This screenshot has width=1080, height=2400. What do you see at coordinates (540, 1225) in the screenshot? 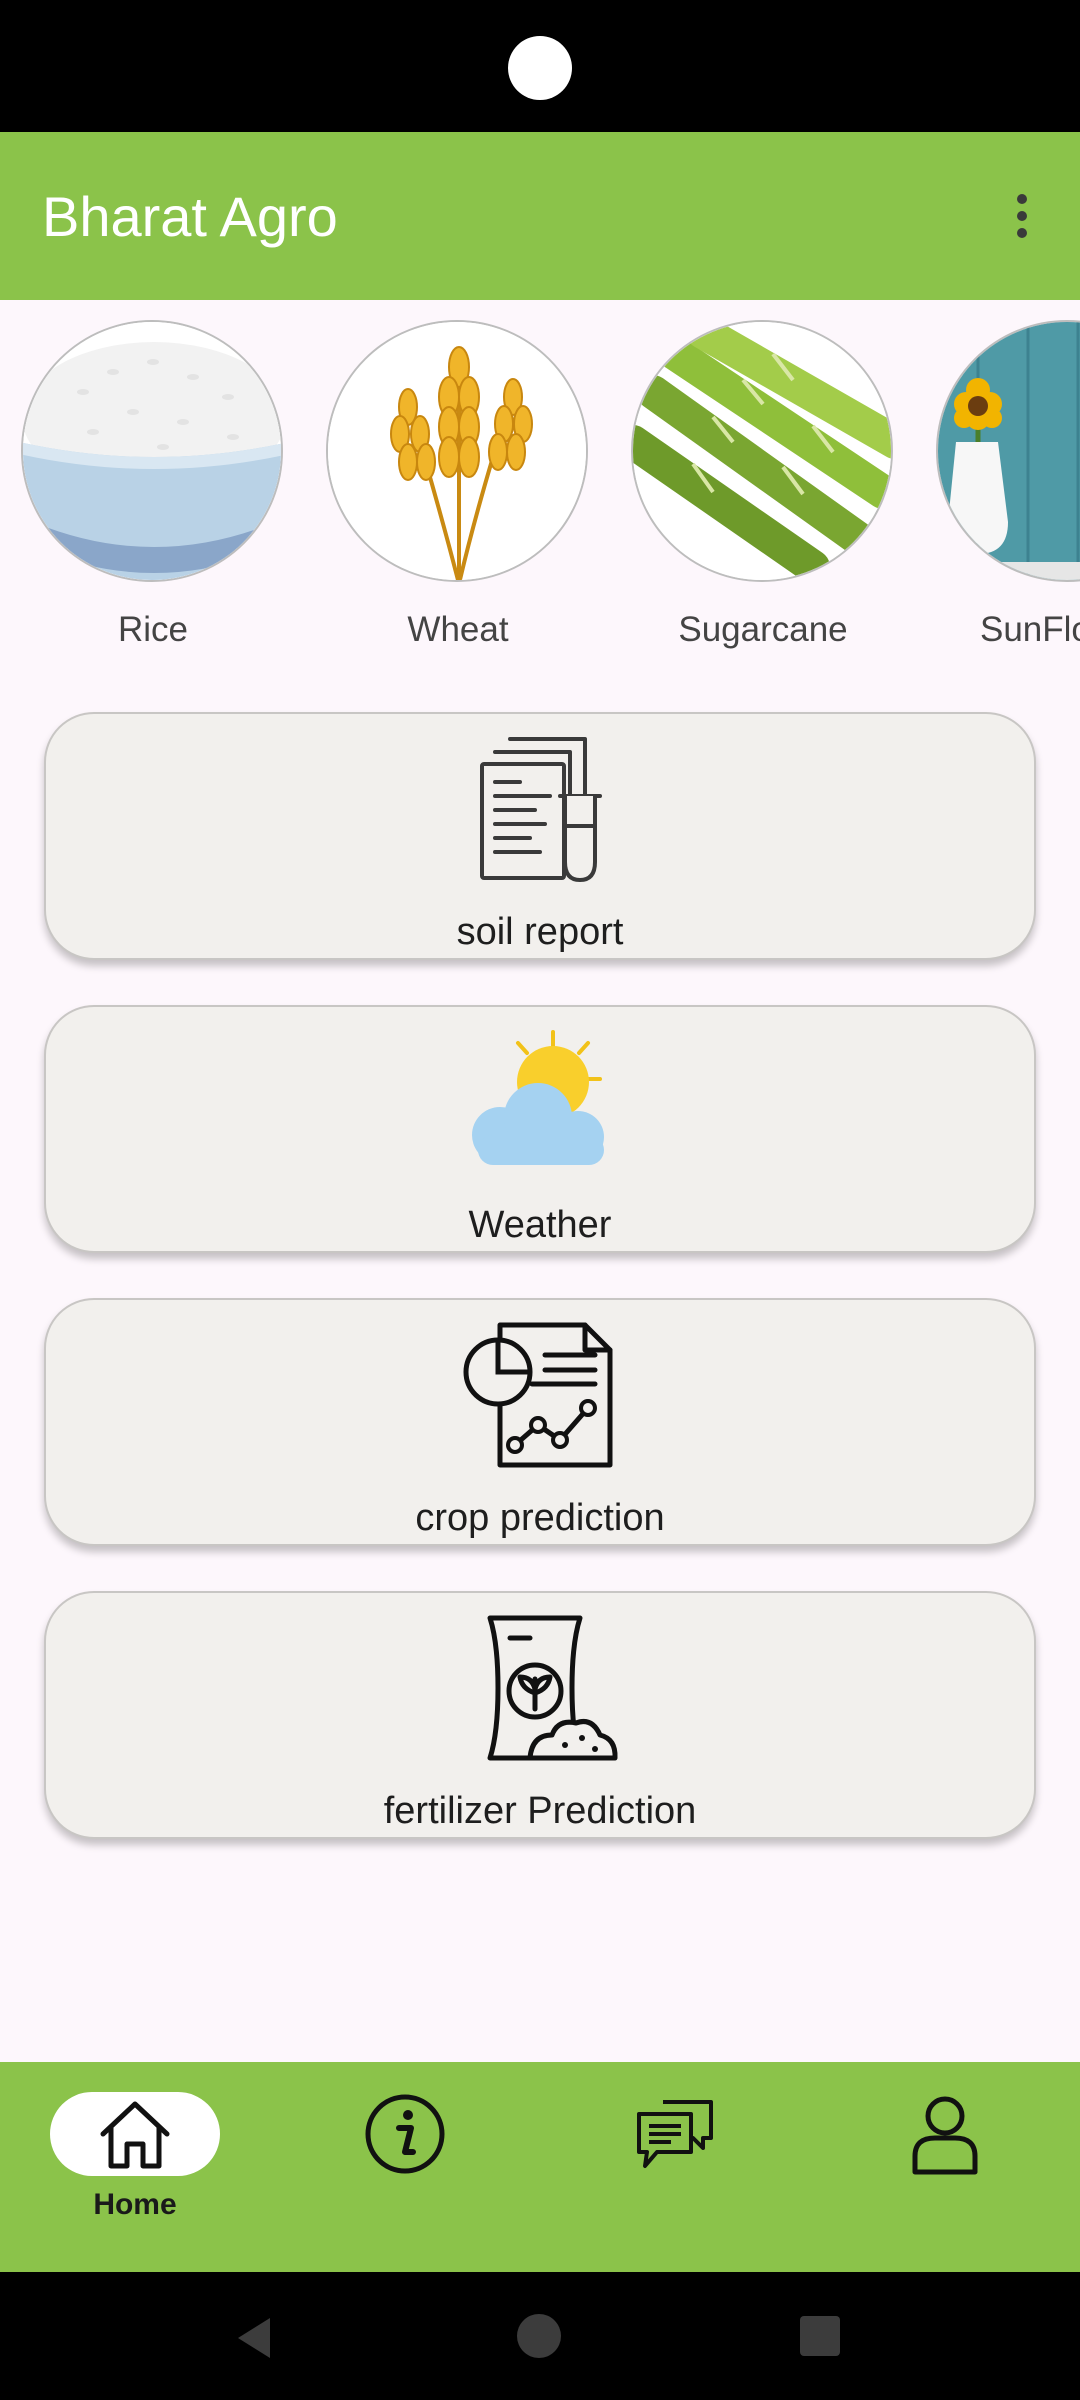
I see `card-label: Weather` at bounding box center [540, 1225].